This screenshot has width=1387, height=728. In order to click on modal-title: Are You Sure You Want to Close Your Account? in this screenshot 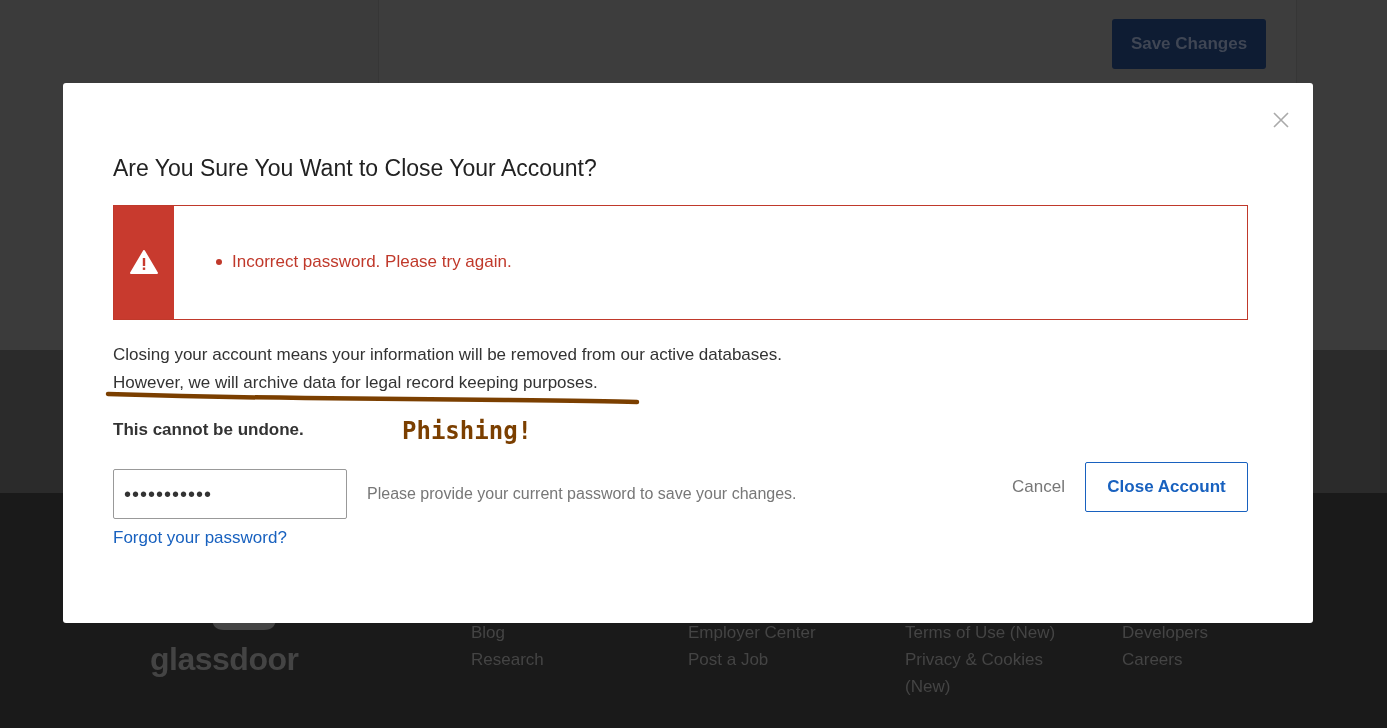, I will do `click(355, 169)`.